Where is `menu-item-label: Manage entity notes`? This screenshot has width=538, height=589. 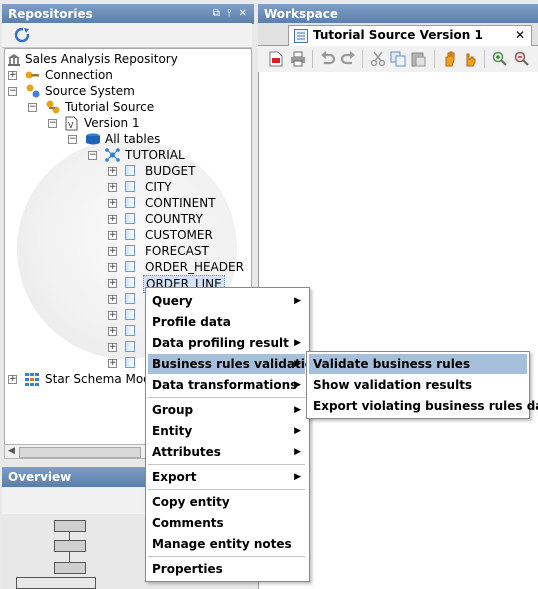
menu-item-label: Manage entity notes is located at coordinates (222, 544).